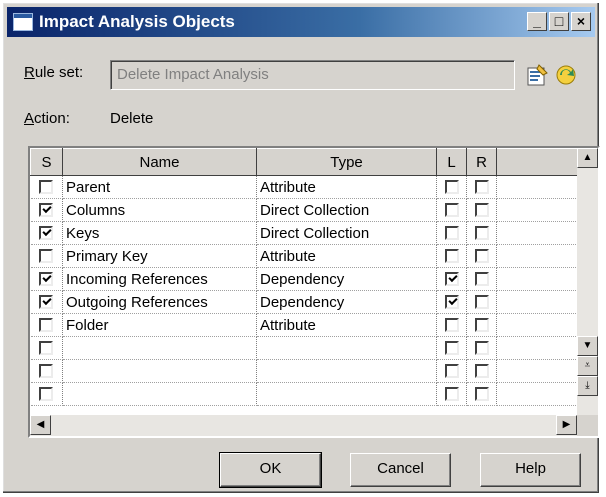  I want to click on table-row: Folder Attribute, so click(304, 325).